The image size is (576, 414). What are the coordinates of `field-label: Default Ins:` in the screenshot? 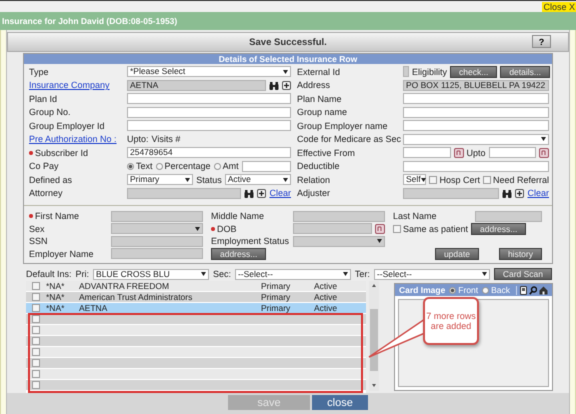 It's located at (49, 274).